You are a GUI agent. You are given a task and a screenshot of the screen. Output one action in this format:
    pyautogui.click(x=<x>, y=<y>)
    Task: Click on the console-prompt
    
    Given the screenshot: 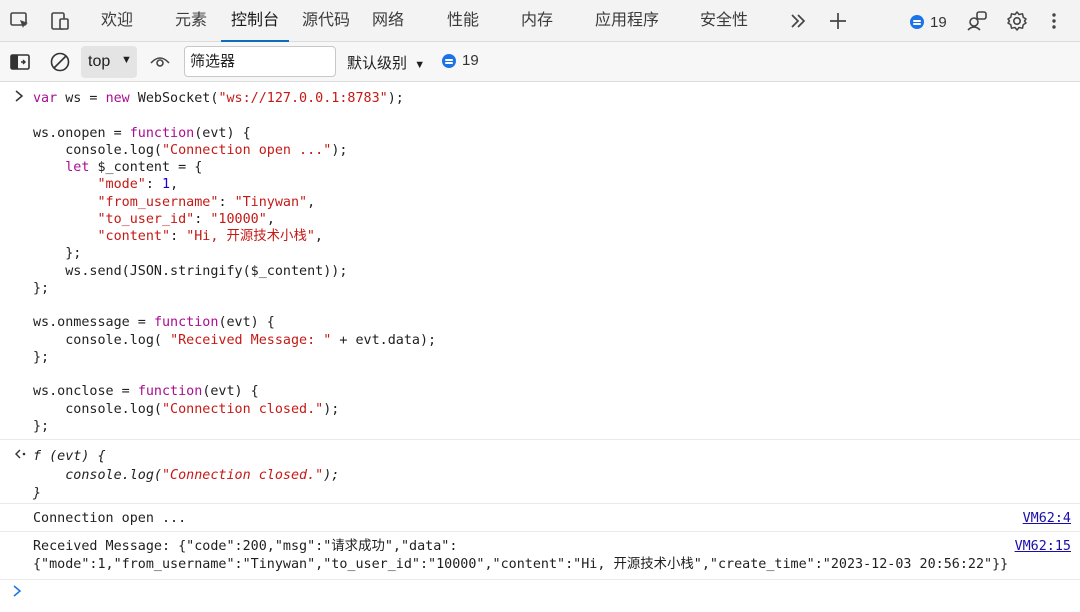 What is the action you would take?
    pyautogui.click(x=17, y=591)
    